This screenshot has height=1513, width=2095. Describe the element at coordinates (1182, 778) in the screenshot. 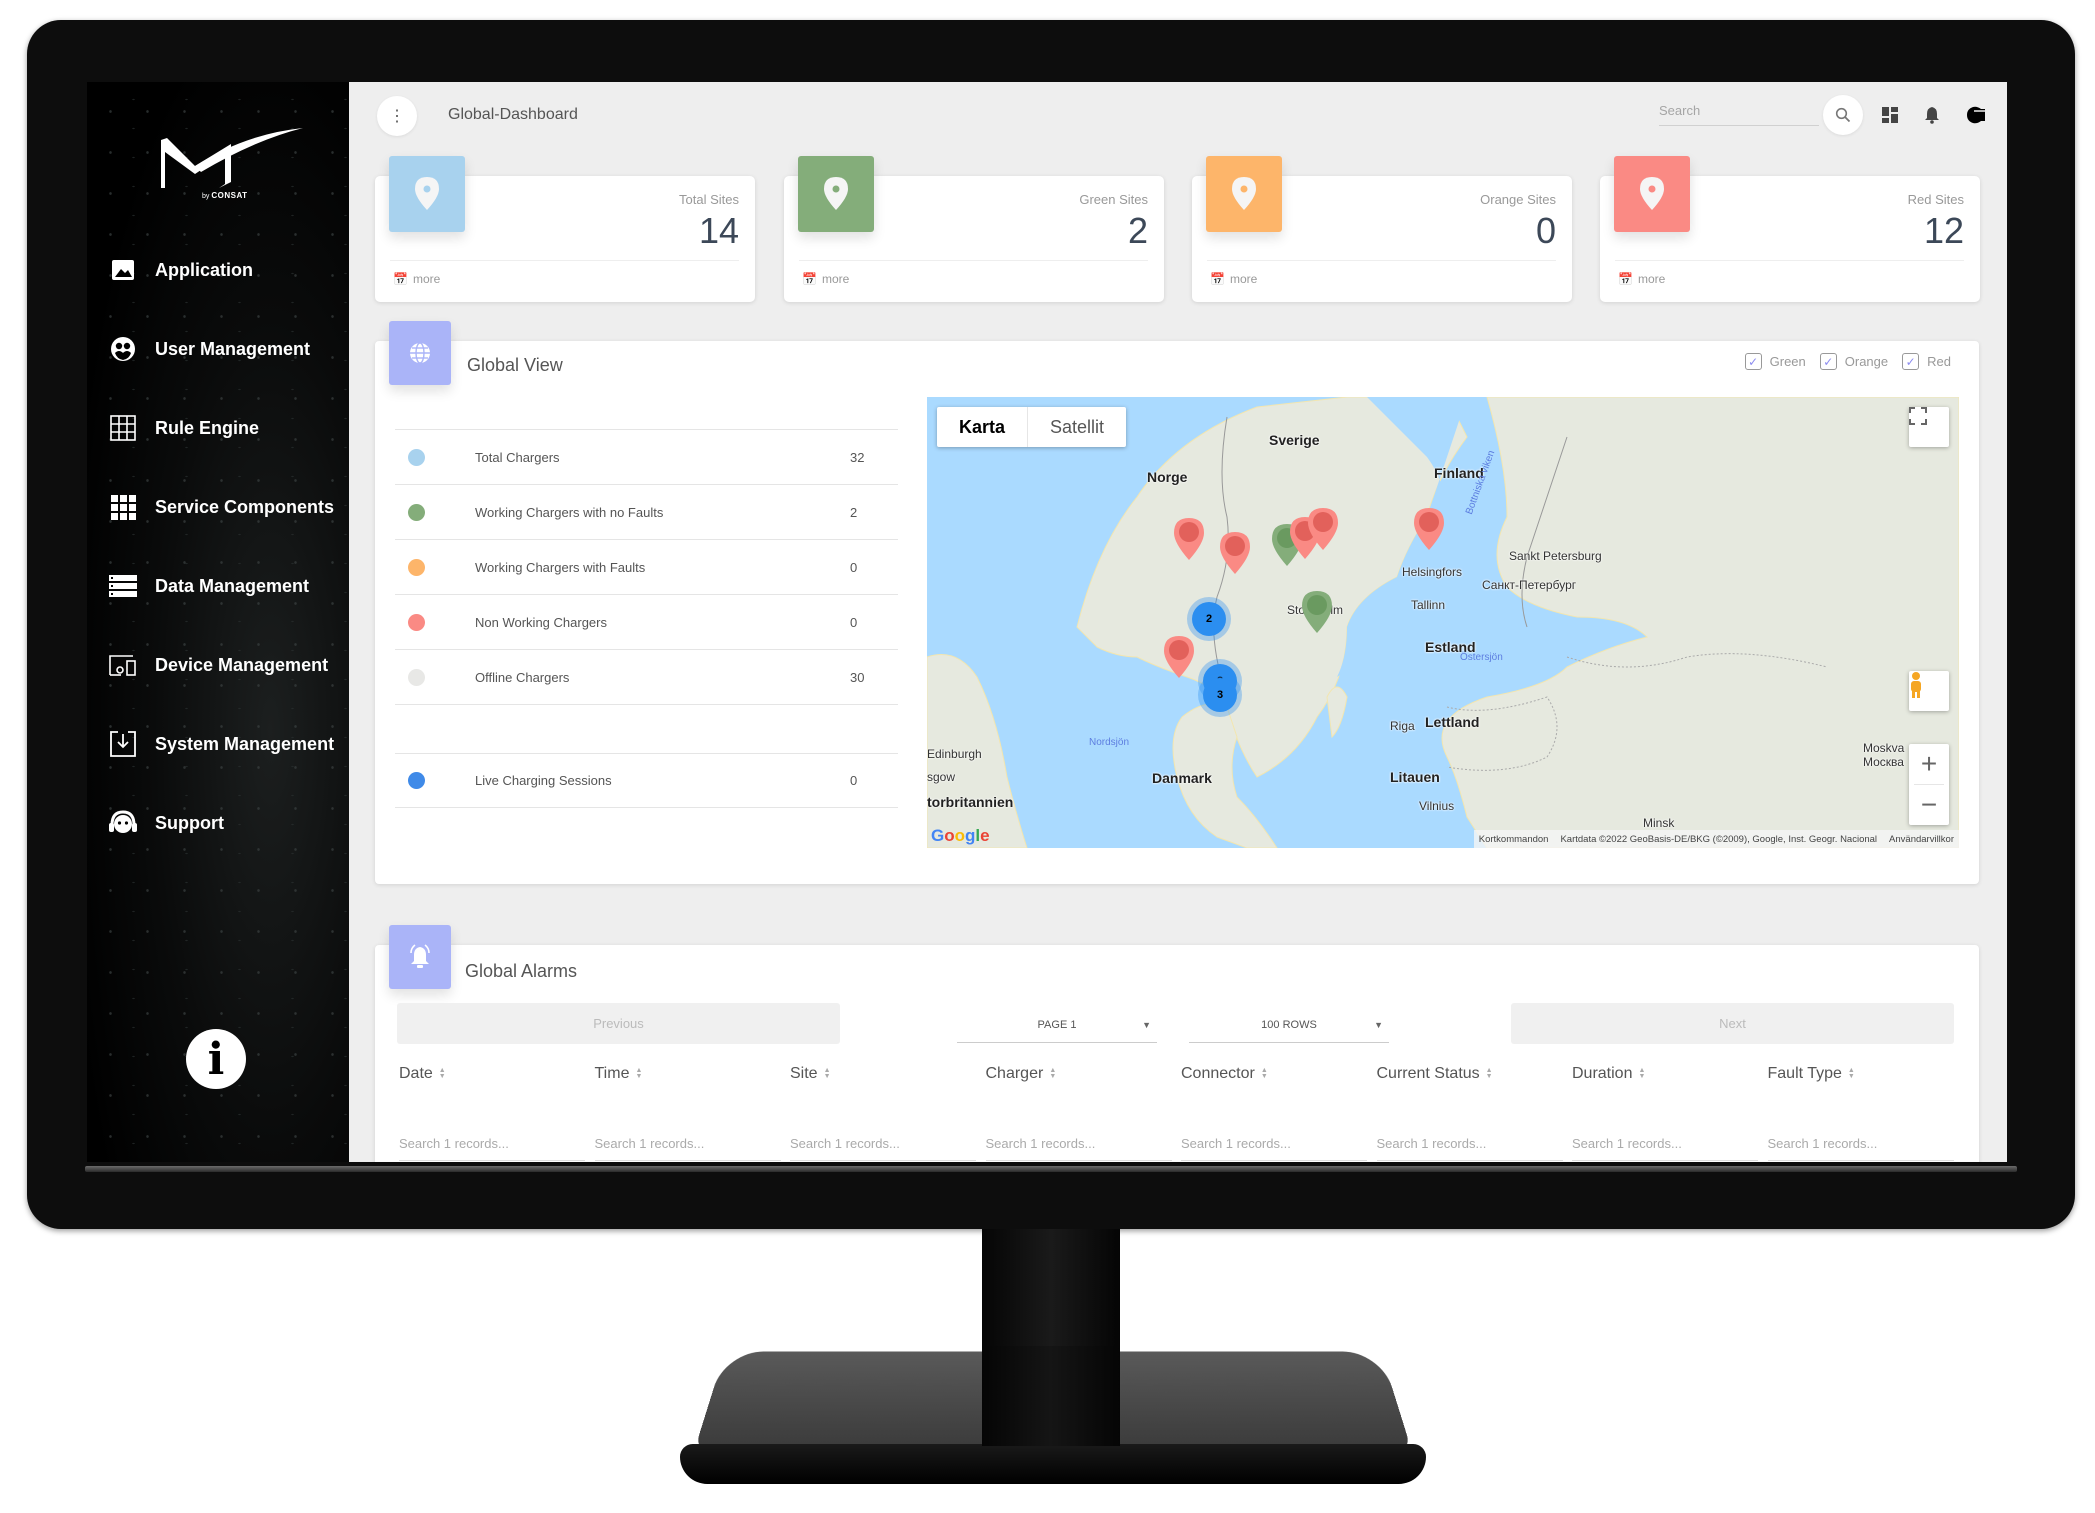

I see `map-label: Danmark` at that location.